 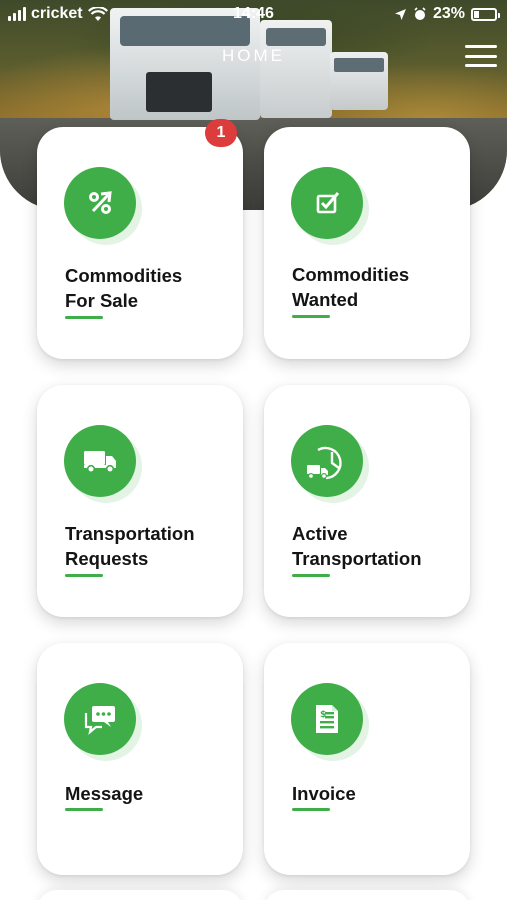 What do you see at coordinates (327, 461) in the screenshot?
I see `truck-clock-icon` at bounding box center [327, 461].